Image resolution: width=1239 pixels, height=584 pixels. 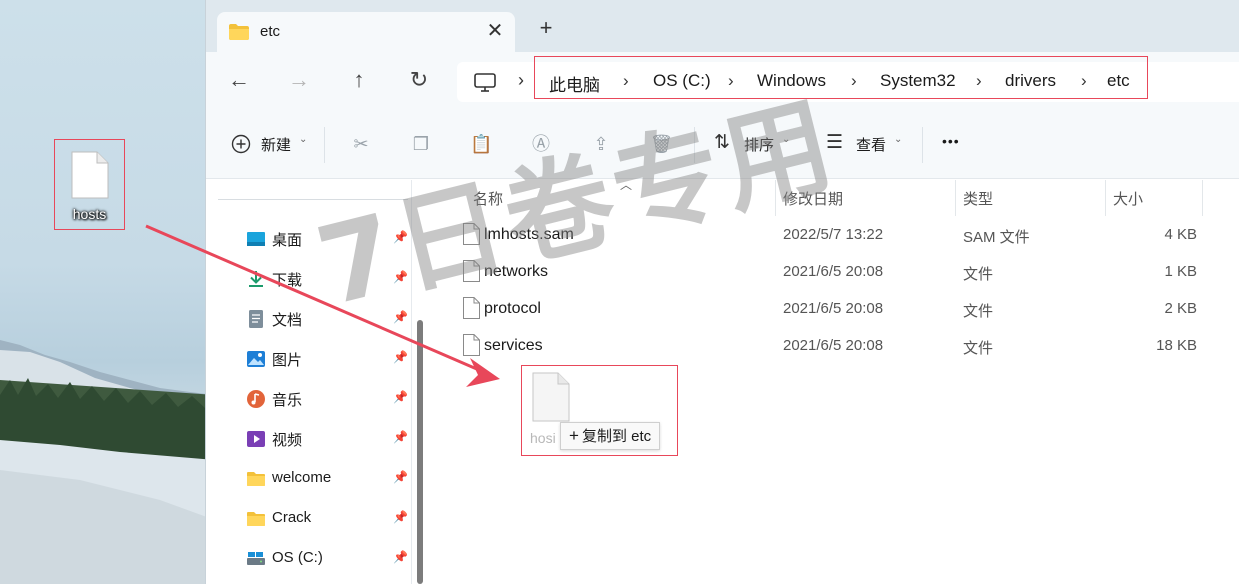 I want to click on close-tab-icon: ✕, so click(x=495, y=31).